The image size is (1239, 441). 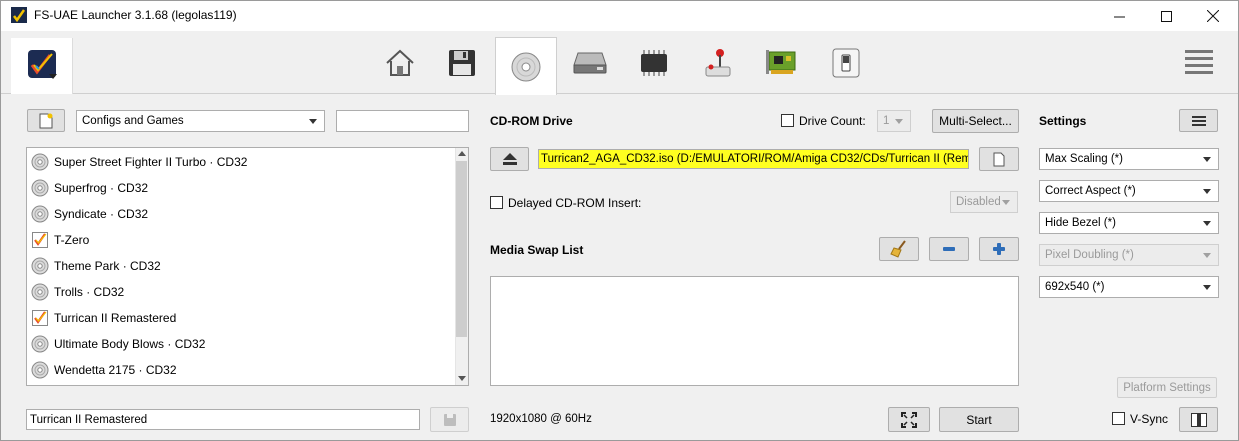 I want to click on media-swap-list, so click(x=754, y=331).